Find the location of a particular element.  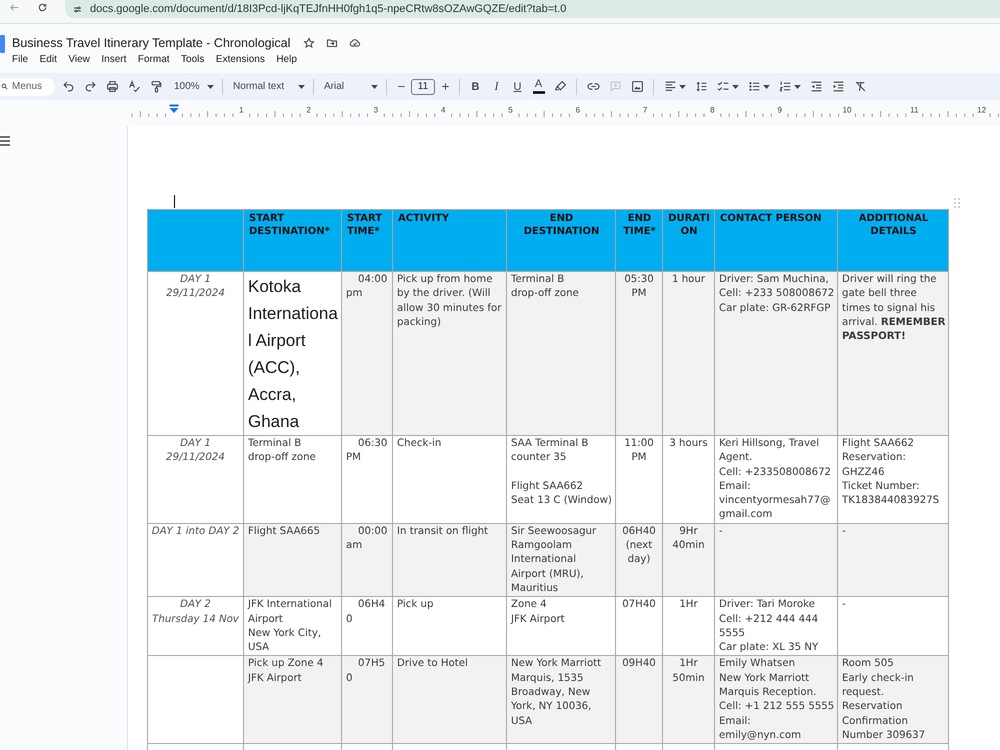

search-icon is located at coordinates (4, 86).